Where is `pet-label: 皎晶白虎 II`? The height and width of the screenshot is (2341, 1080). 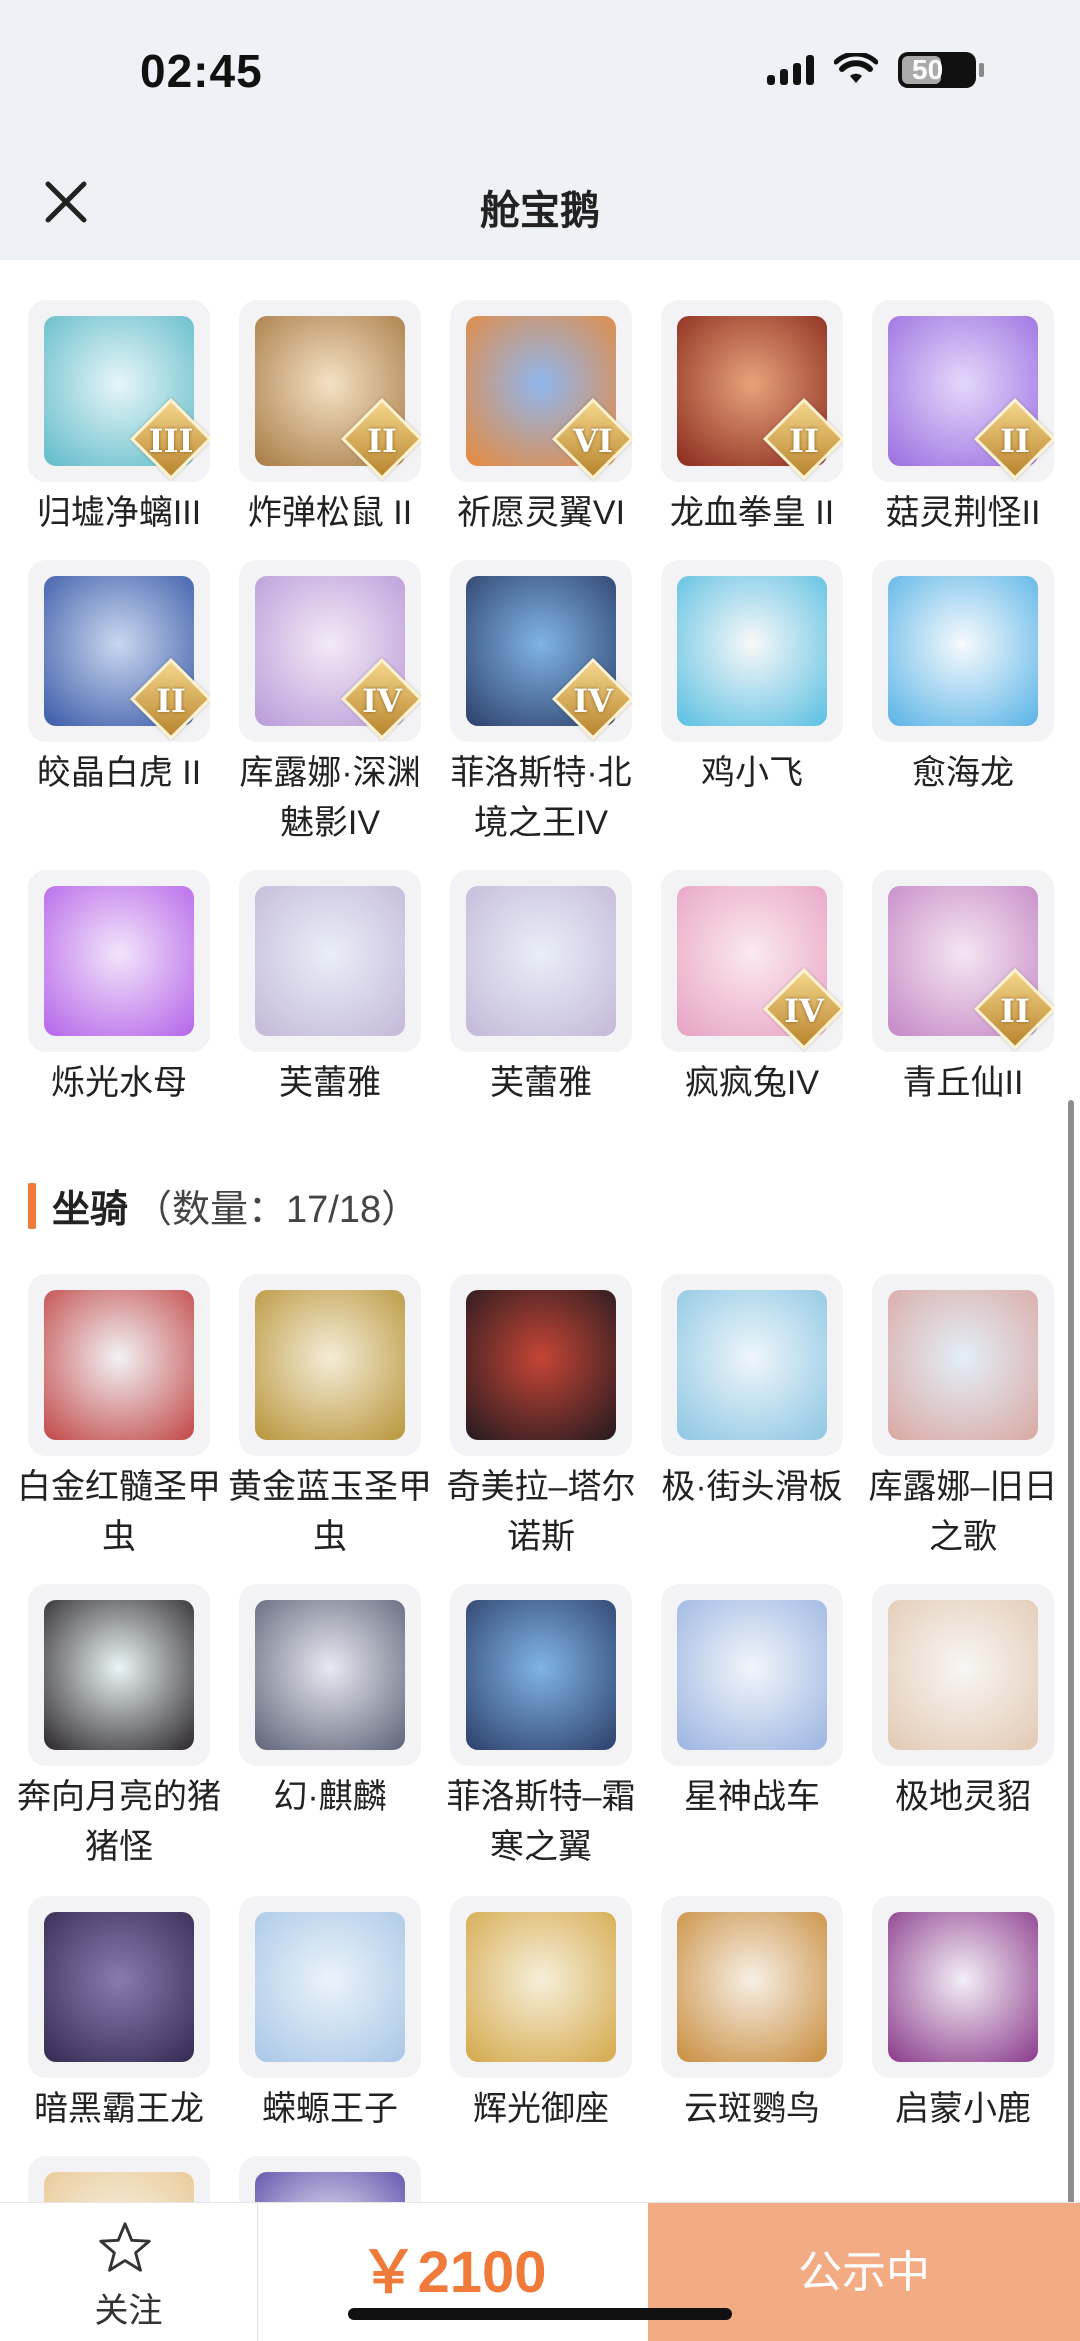
pet-label: 皎晶白虎 II is located at coordinates (119, 773).